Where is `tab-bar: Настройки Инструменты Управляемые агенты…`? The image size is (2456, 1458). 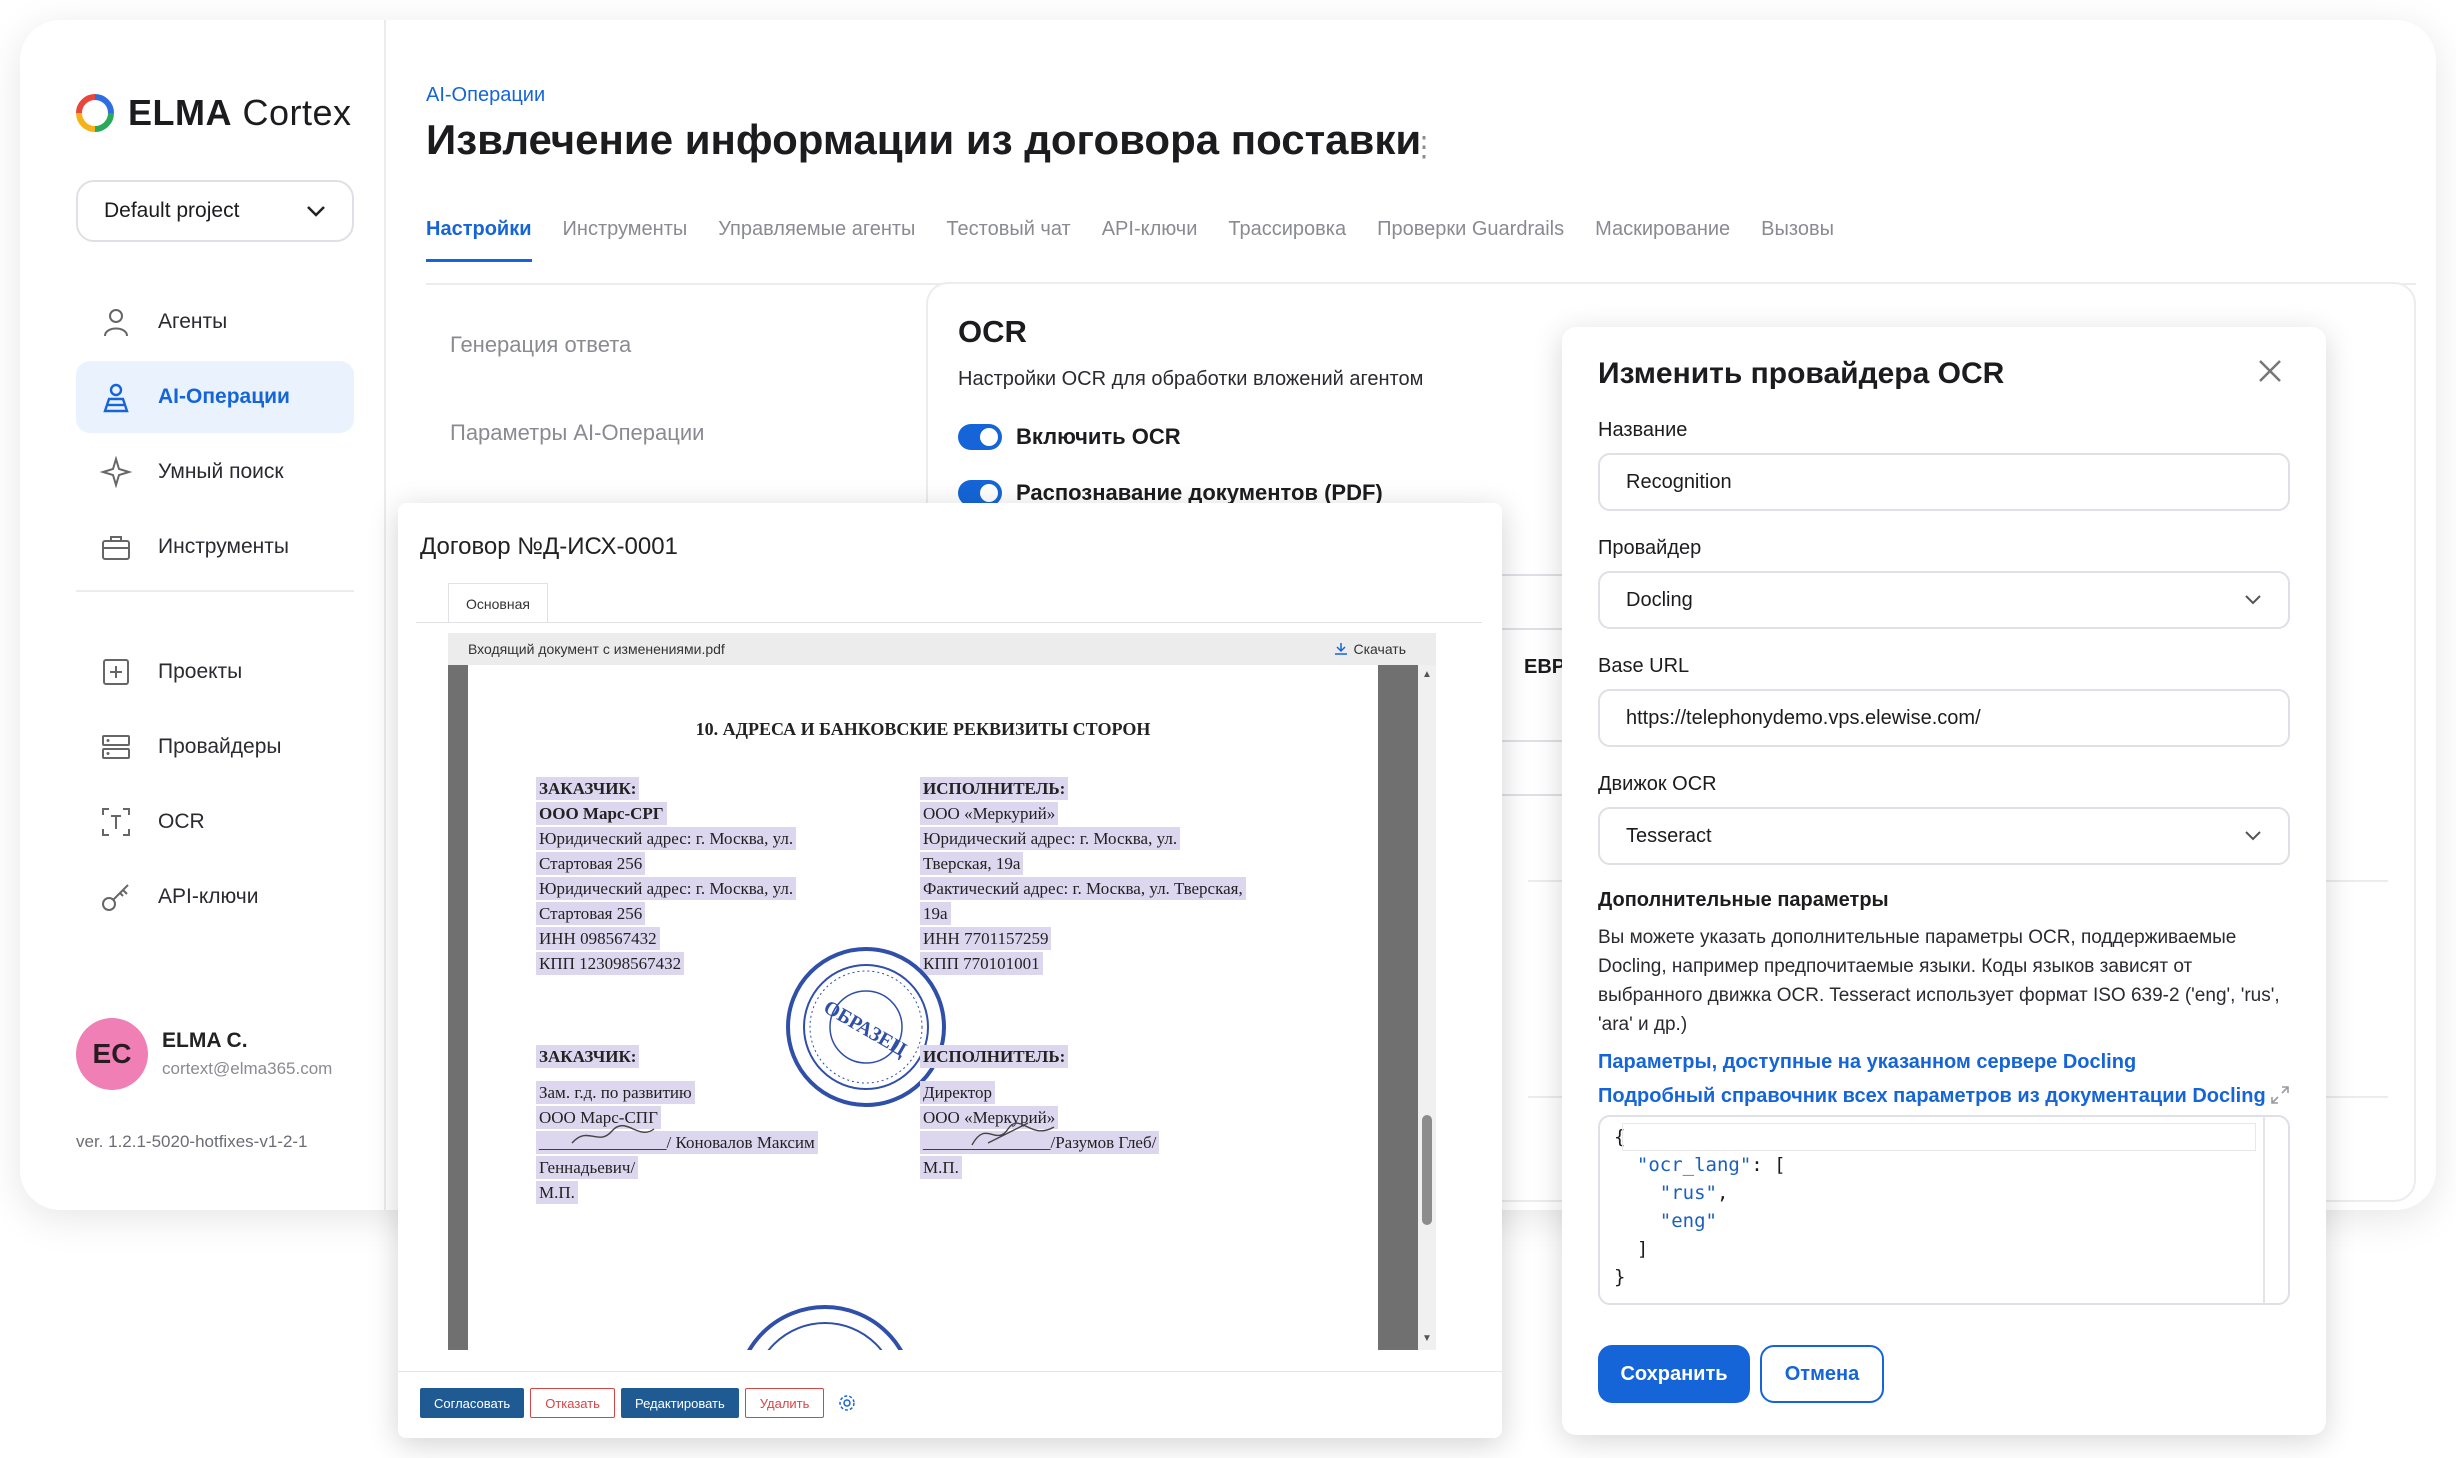
tab-bar: Настройки Инструменты Управляемые агенты… is located at coordinates (1130, 240).